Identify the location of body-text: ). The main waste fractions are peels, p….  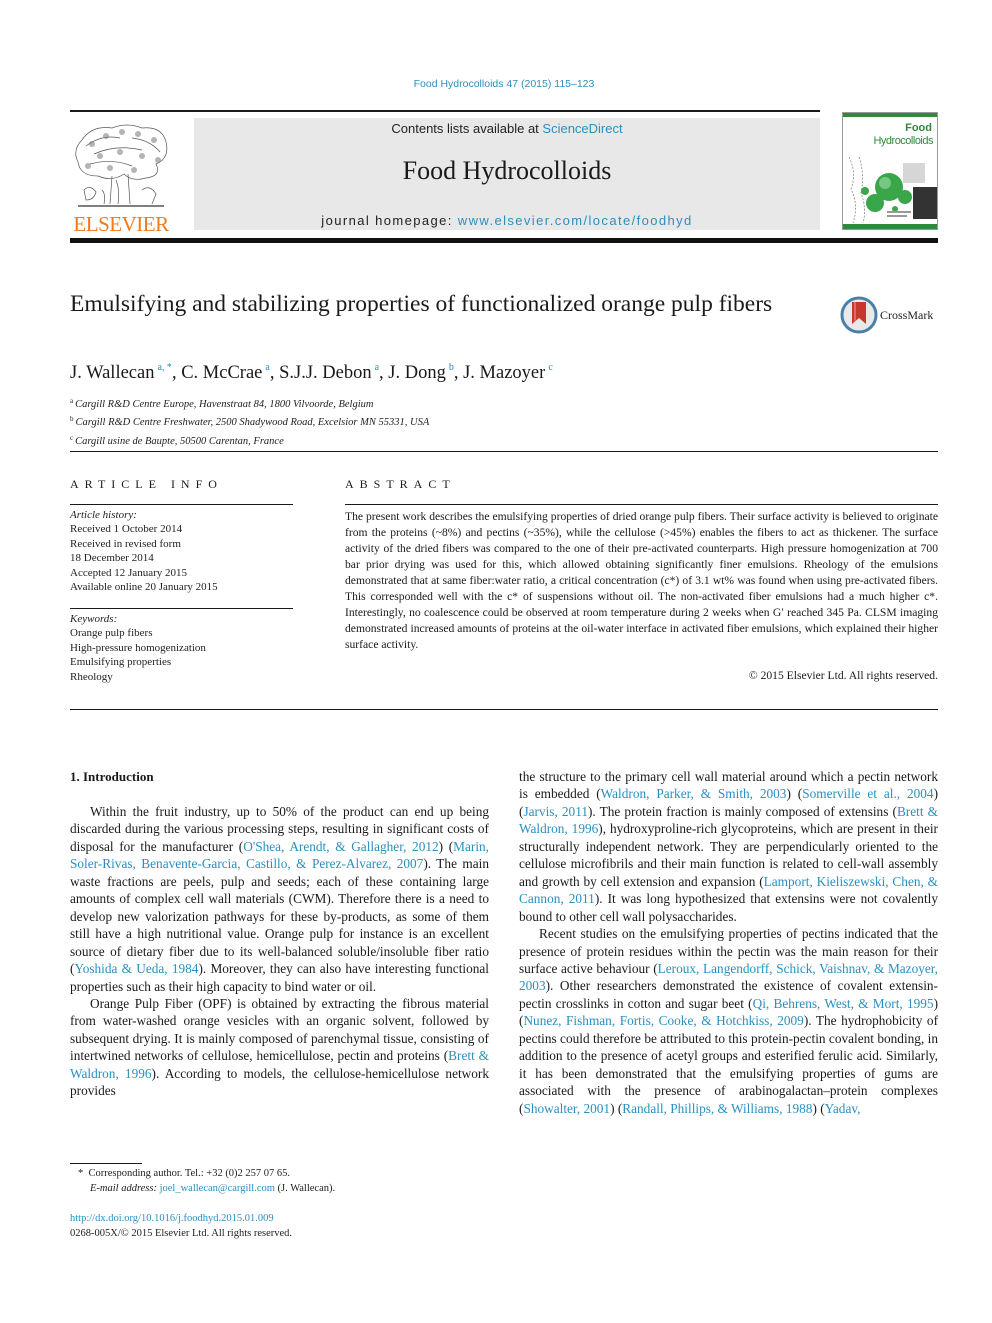
(279, 916).